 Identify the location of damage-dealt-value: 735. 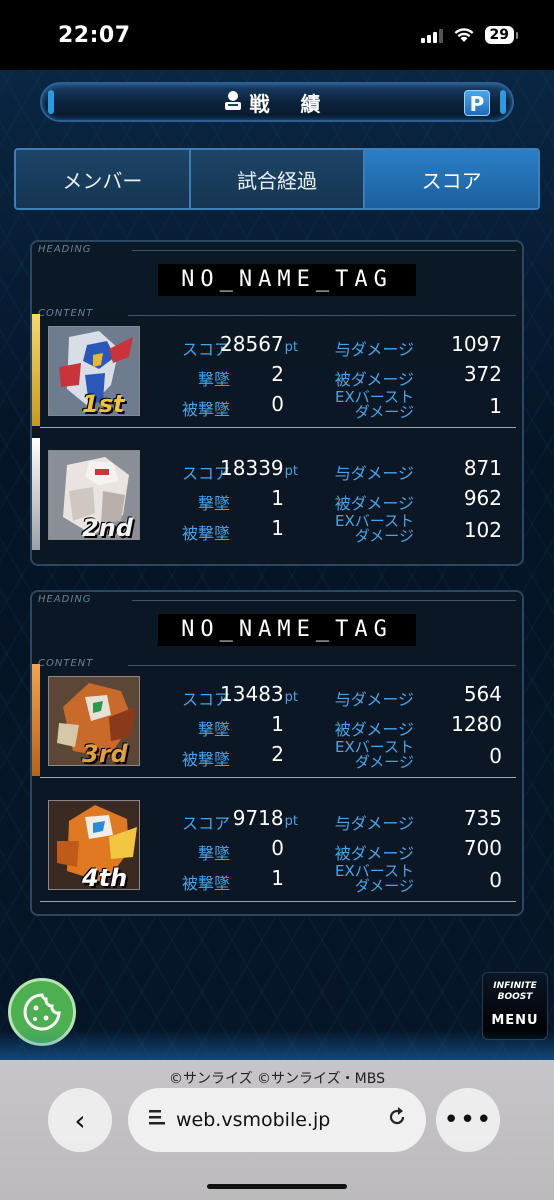
(482, 818).